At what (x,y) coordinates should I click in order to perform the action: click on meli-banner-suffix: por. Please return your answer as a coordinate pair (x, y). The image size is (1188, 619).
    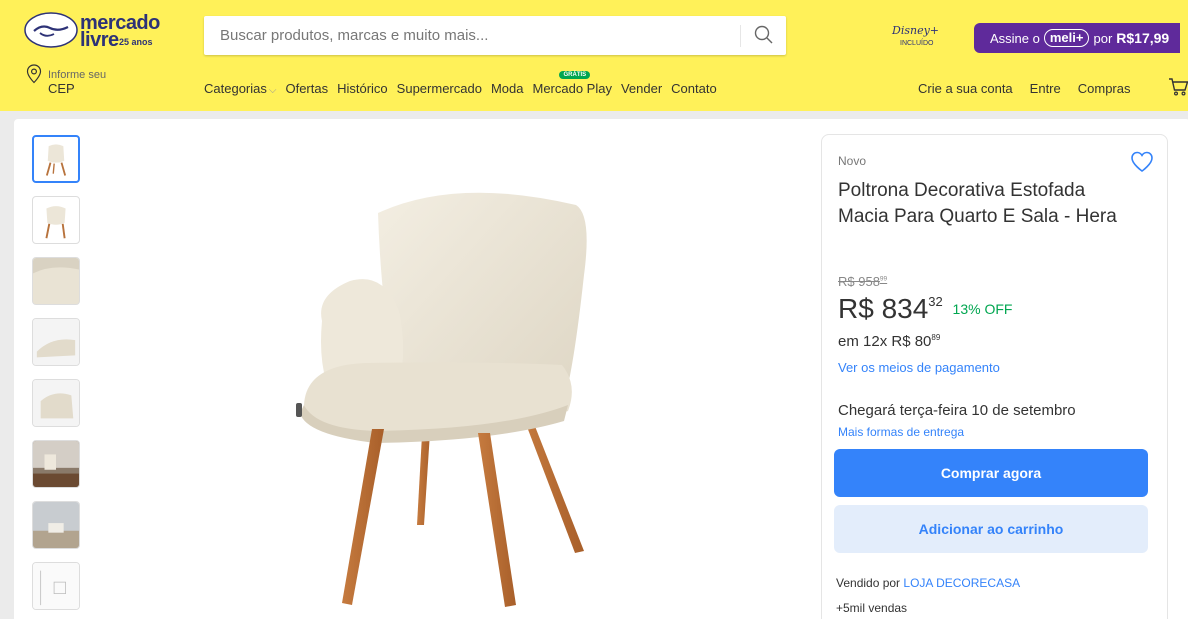
    Looking at the image, I should click on (1103, 38).